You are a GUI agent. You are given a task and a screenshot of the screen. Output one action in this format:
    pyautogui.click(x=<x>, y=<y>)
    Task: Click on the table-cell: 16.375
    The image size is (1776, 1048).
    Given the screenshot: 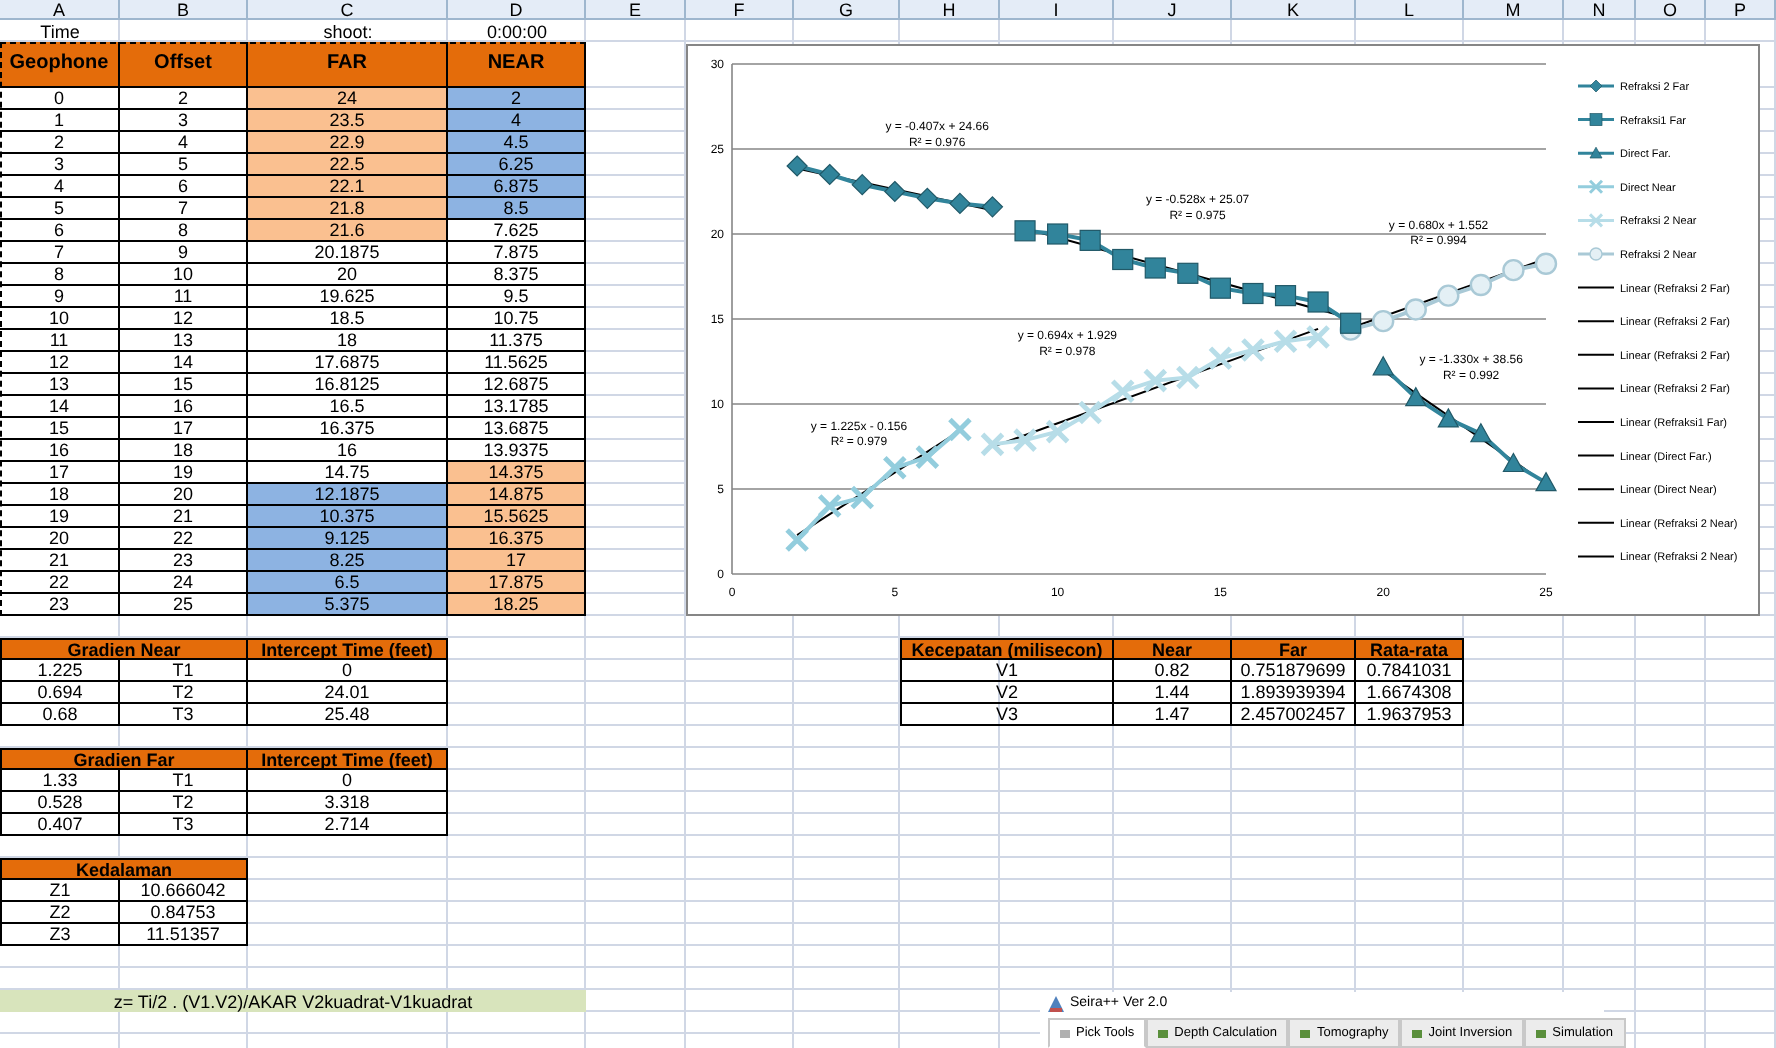 What is the action you would take?
    pyautogui.click(x=348, y=429)
    